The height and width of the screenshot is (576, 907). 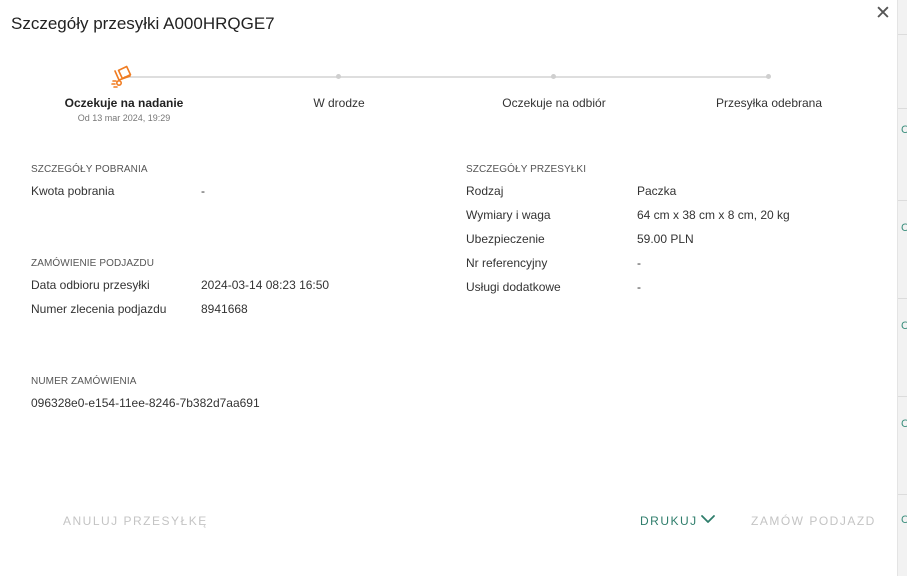 What do you see at coordinates (124, 118) in the screenshot?
I see `step-date: Od 13 mar 2024, 19:29` at bounding box center [124, 118].